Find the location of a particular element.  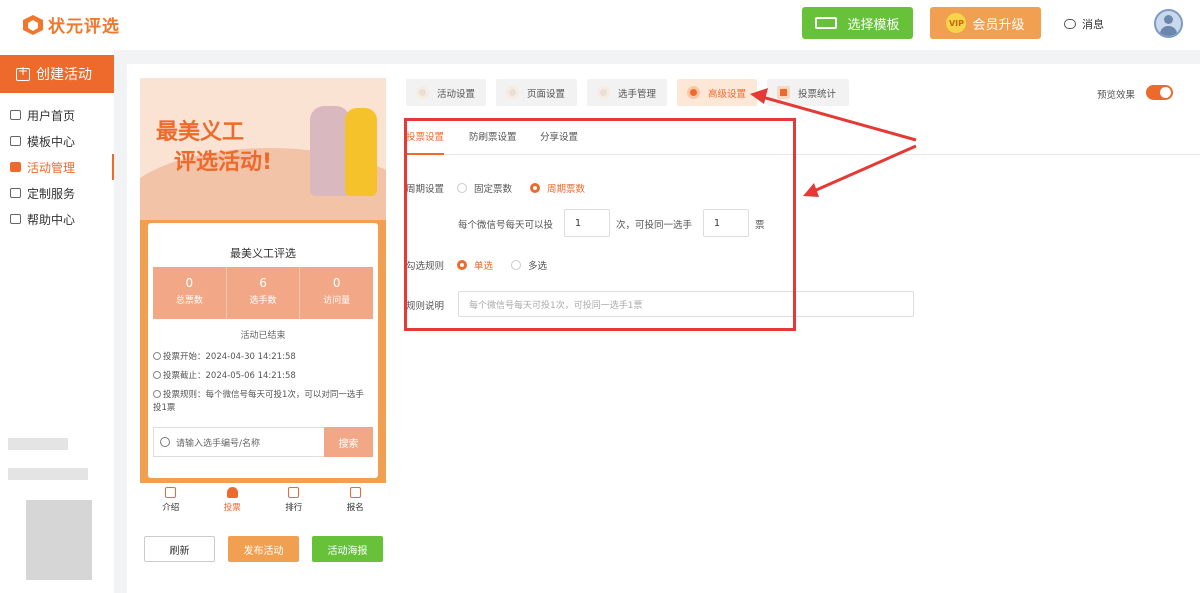

banner-title: 最美义工 评选活动! is located at coordinates (214, 148).